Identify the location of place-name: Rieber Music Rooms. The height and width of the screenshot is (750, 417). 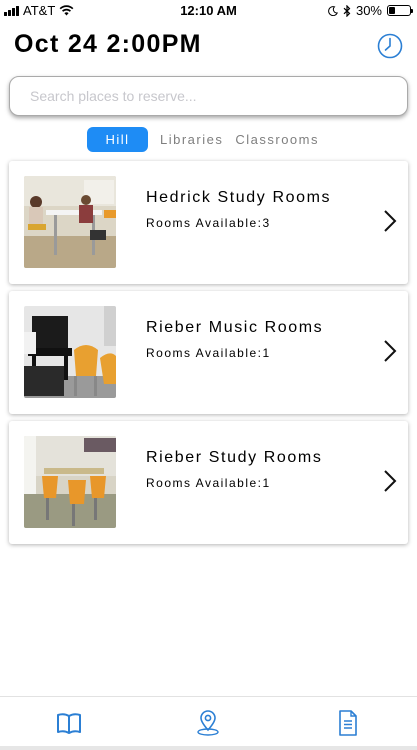
(235, 327).